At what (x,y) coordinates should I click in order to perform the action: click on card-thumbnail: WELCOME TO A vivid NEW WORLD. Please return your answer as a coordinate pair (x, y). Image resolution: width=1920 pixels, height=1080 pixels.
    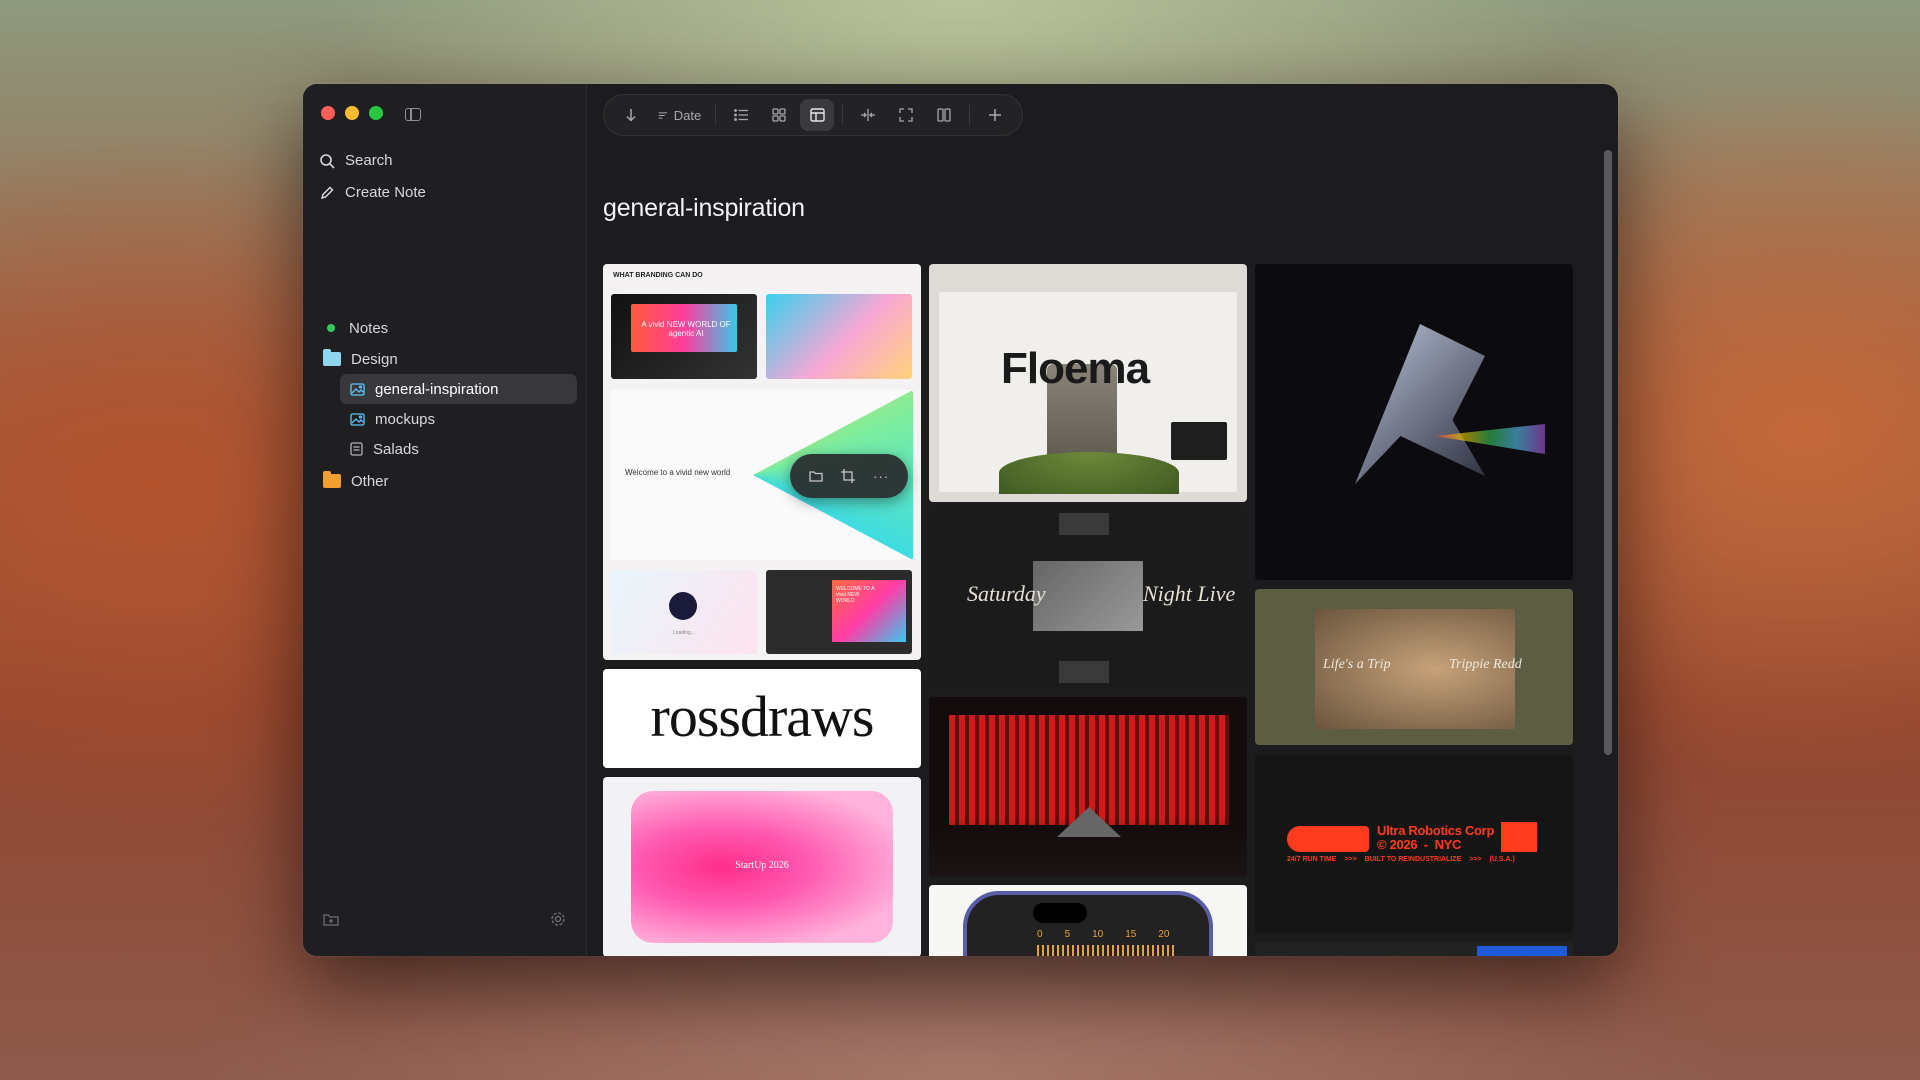
    Looking at the image, I should click on (839, 612).